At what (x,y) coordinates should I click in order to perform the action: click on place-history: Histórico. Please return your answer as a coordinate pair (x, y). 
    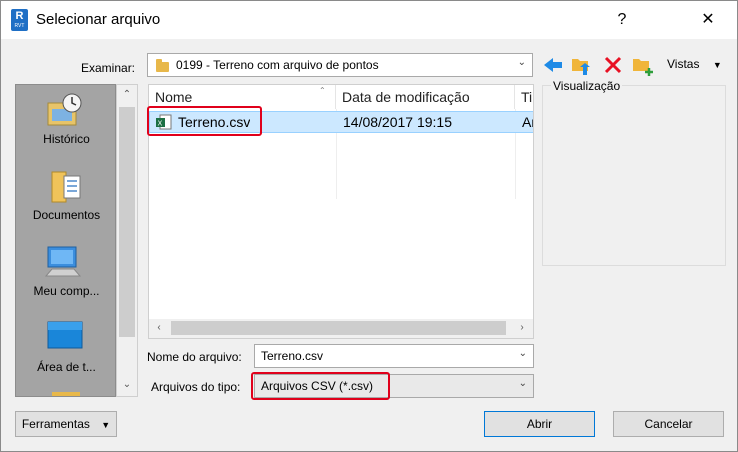
    Looking at the image, I should click on (65, 124).